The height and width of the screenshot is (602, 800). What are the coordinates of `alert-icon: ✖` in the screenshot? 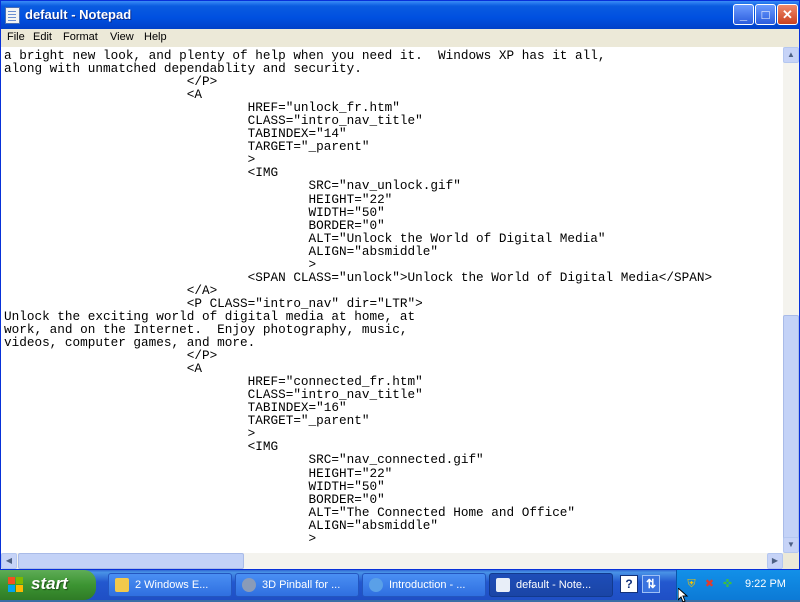 It's located at (709, 584).